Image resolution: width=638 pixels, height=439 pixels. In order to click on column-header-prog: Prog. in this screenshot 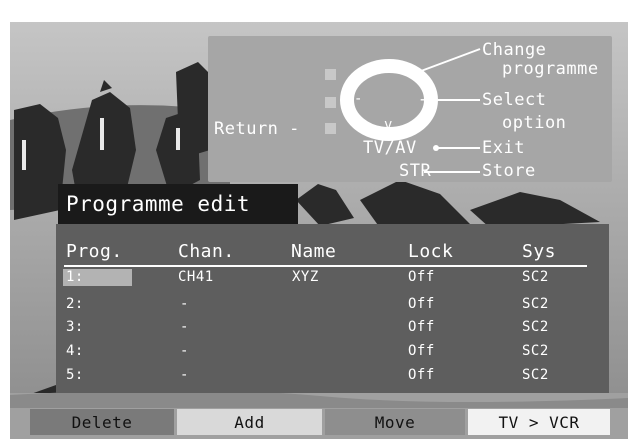, I will do `click(94, 251)`.